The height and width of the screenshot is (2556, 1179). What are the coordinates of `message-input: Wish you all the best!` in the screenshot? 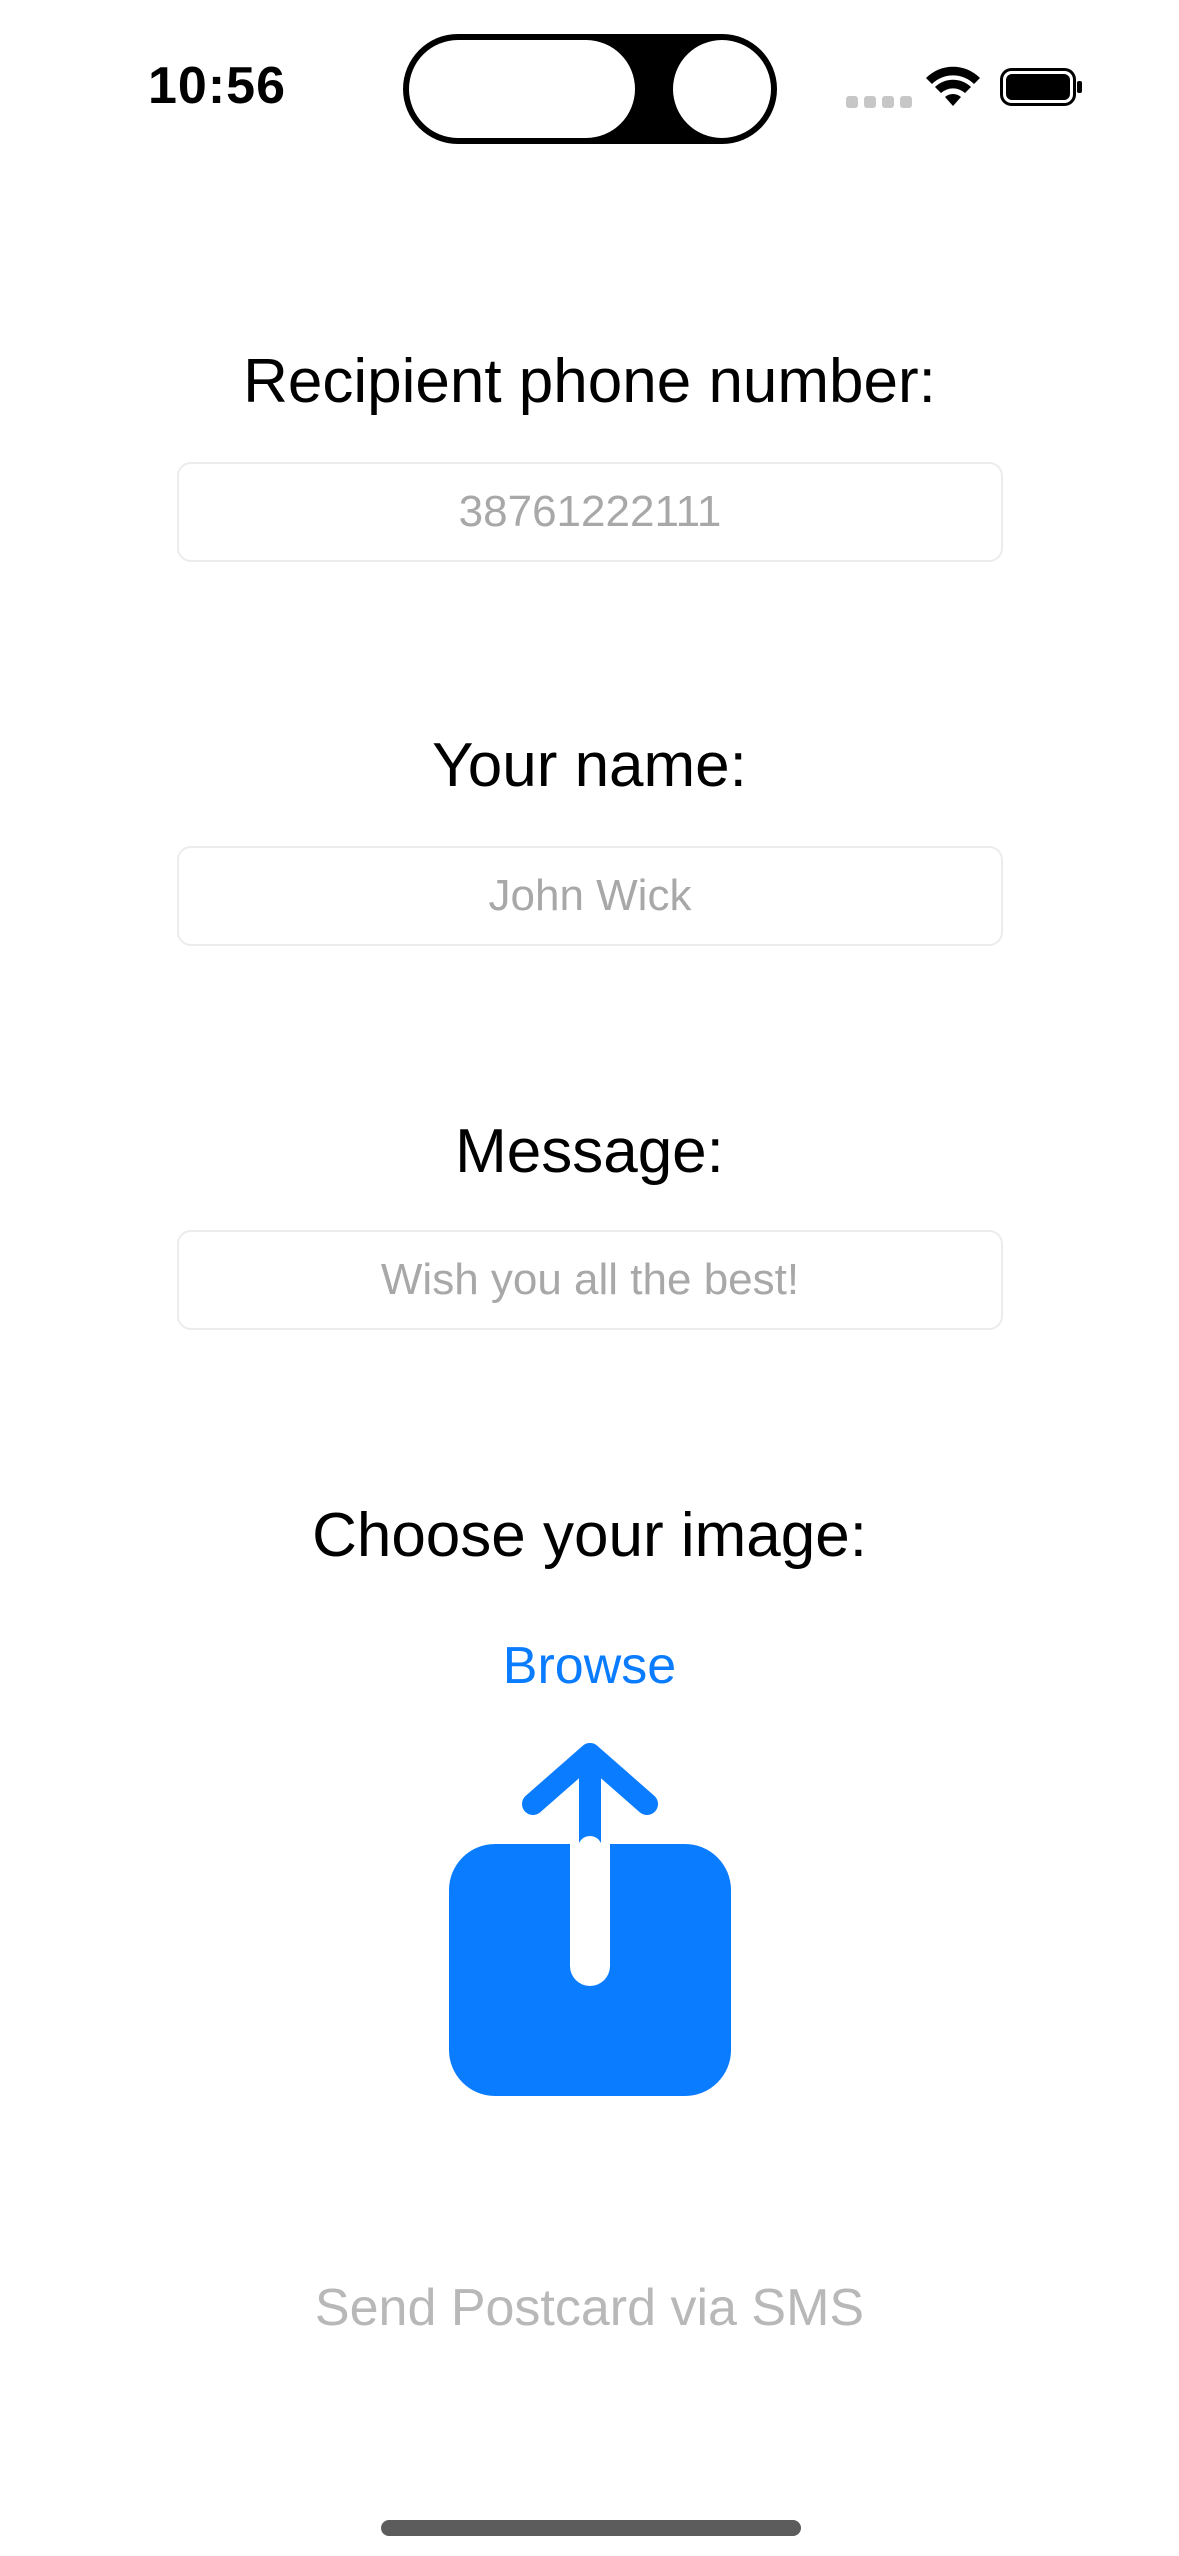 It's located at (590, 1280).